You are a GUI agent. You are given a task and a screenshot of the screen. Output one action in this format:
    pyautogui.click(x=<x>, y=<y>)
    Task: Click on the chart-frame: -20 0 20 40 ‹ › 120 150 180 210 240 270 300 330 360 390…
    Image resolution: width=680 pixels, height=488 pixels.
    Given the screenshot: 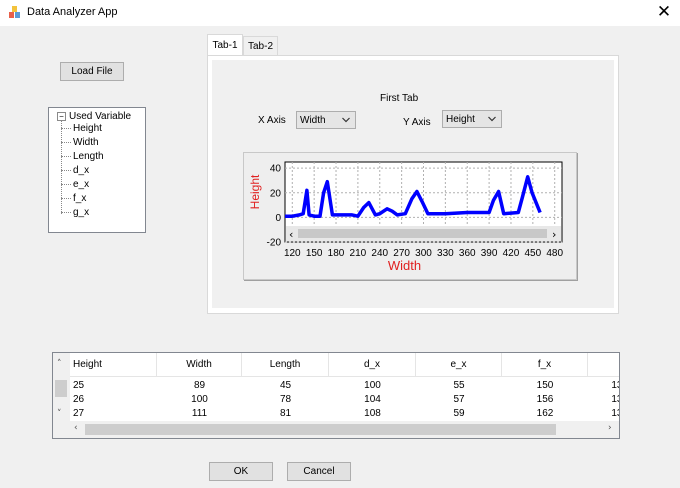 What is the action you would take?
    pyautogui.click(x=410, y=216)
    